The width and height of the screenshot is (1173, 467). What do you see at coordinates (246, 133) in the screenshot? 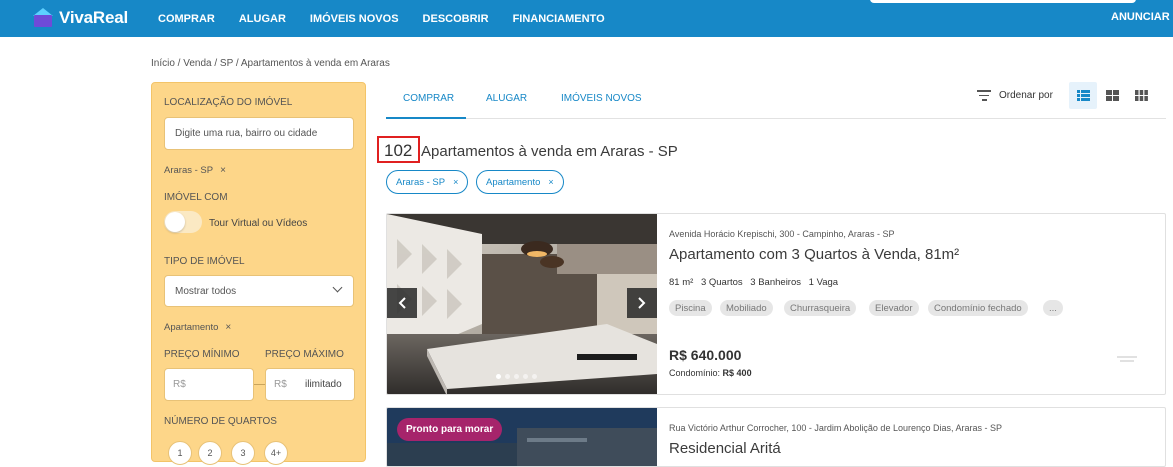
I see `location-placeholder: Digite uma rua, bairro ou cidade` at bounding box center [246, 133].